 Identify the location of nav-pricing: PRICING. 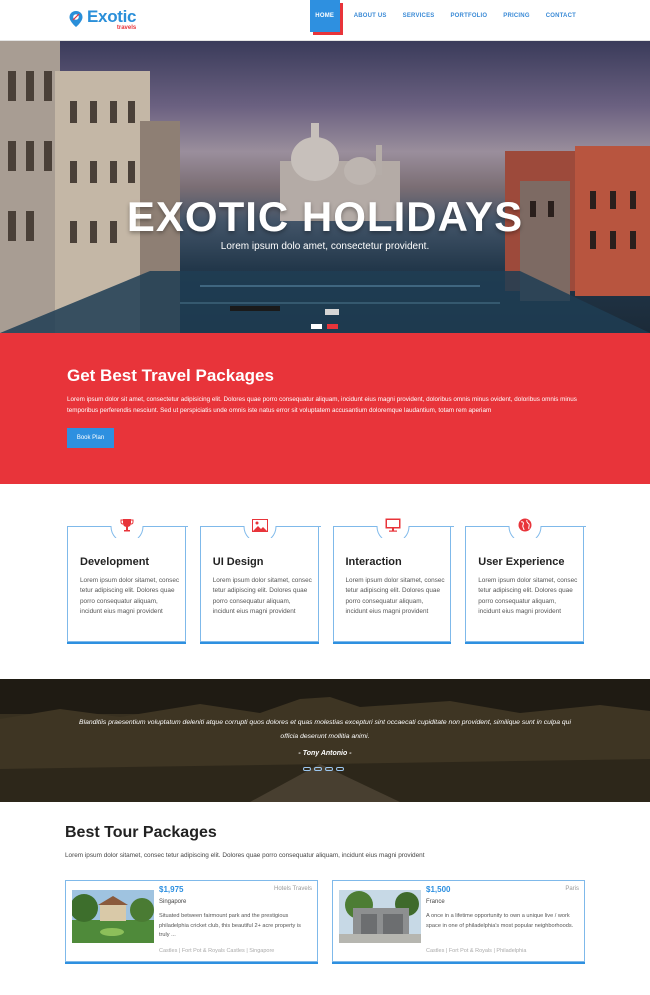
(516, 16).